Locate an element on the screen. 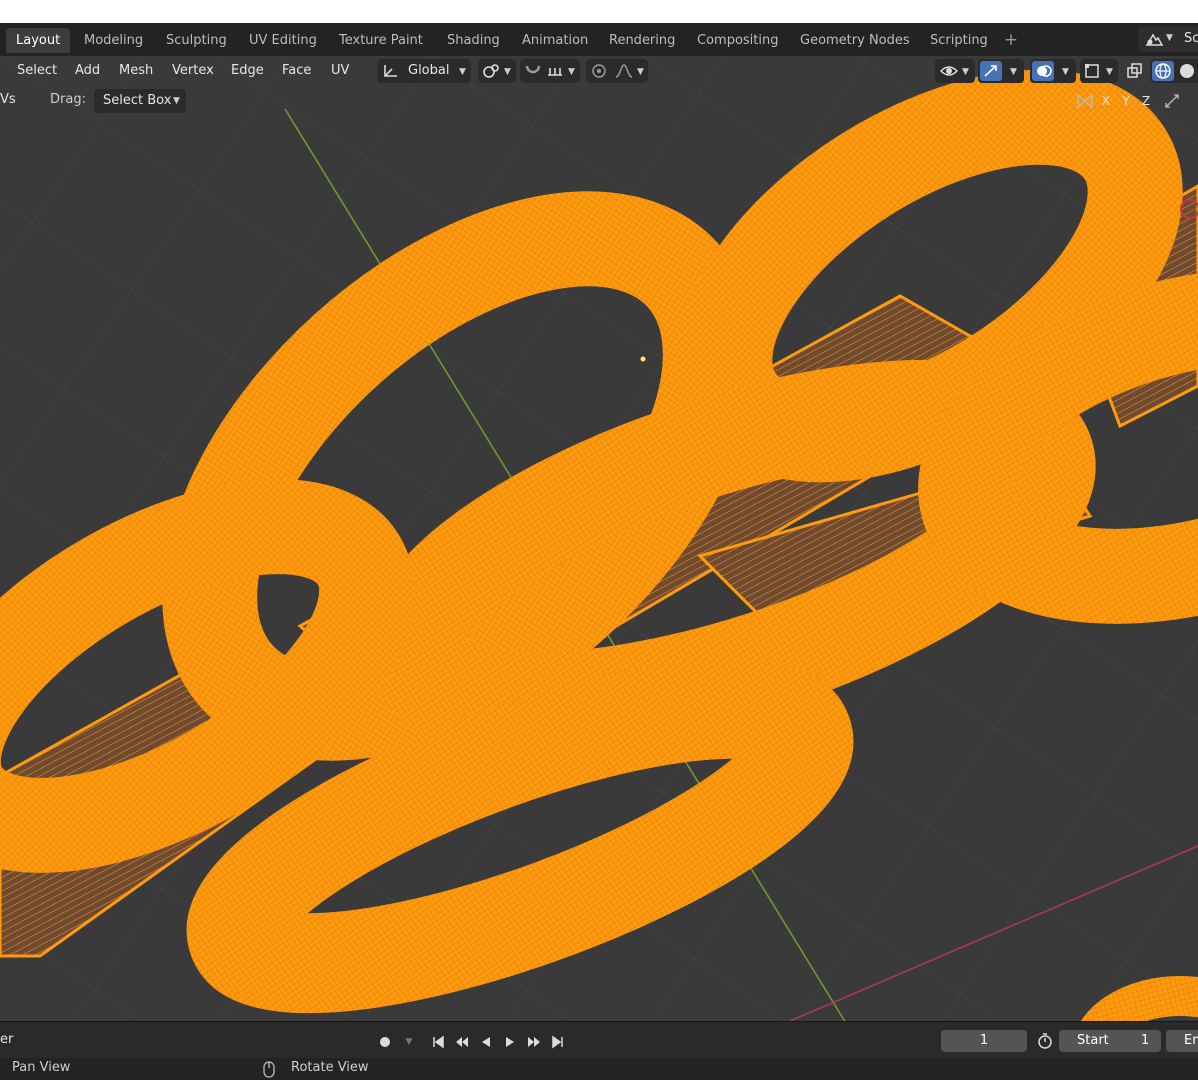 The width and height of the screenshot is (1198, 1080). jump-start-icon is located at coordinates (438, 1042).